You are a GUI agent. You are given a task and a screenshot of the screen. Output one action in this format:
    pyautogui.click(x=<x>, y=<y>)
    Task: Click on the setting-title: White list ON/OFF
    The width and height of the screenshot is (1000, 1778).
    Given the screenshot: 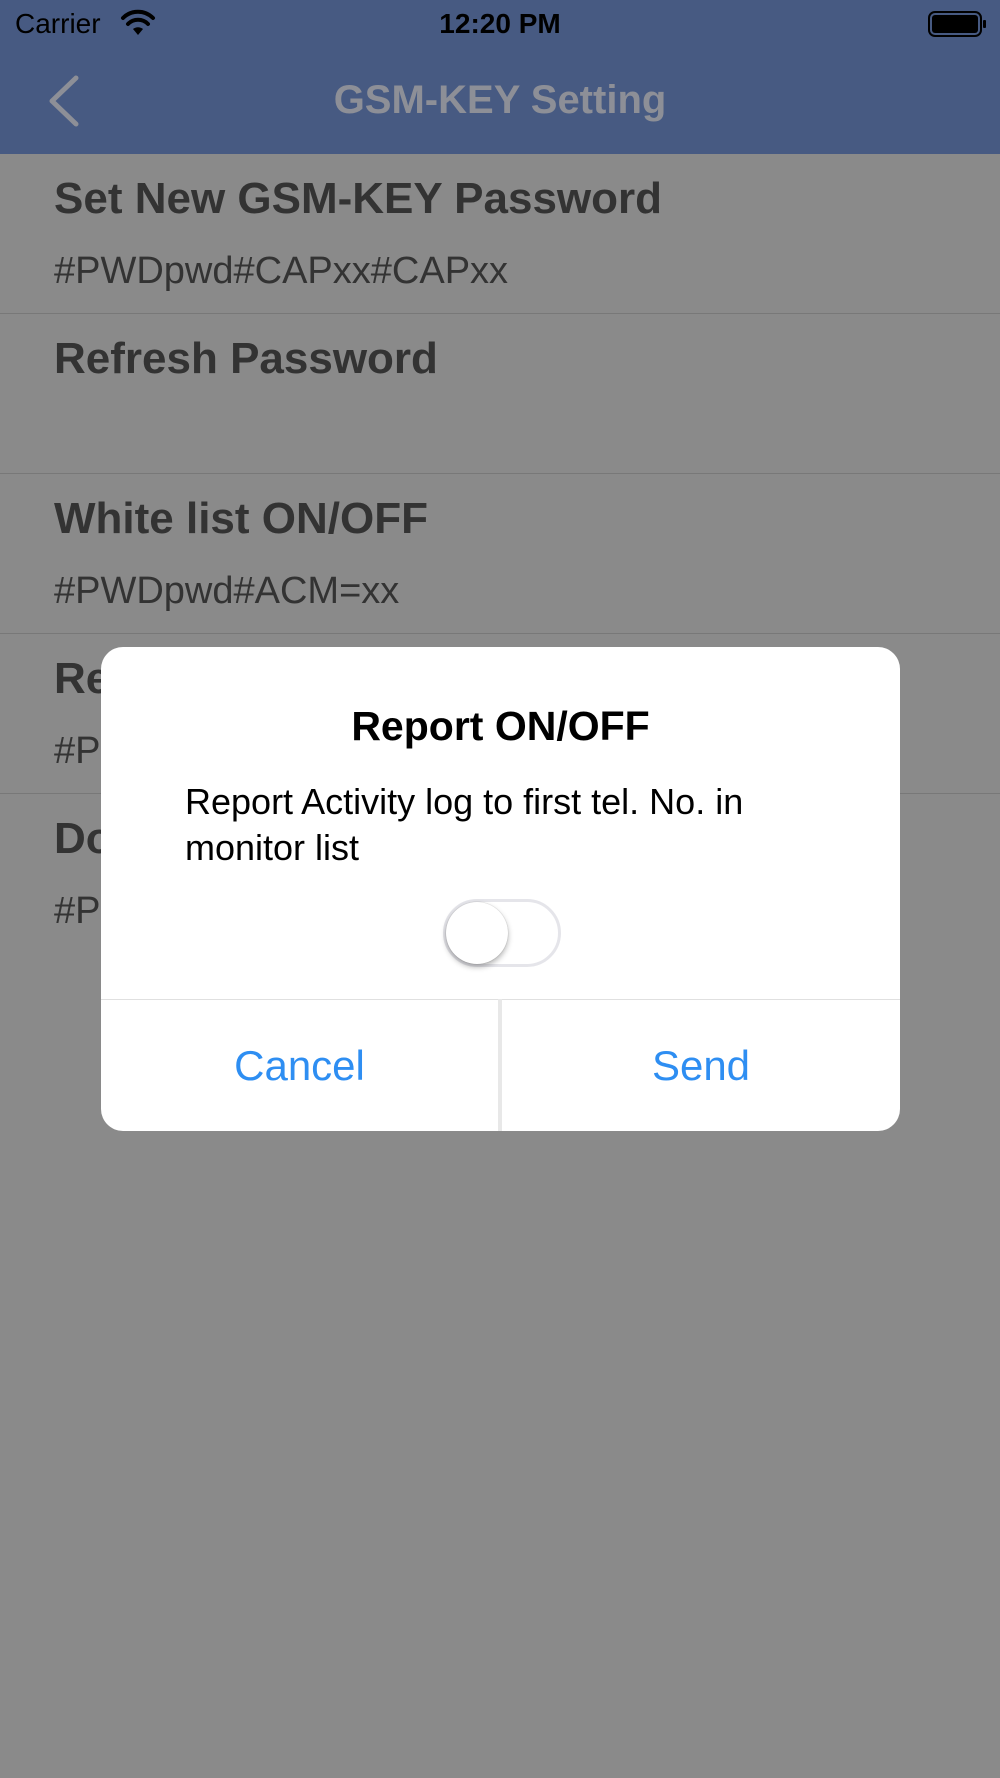 What is the action you would take?
    pyautogui.click(x=241, y=518)
    